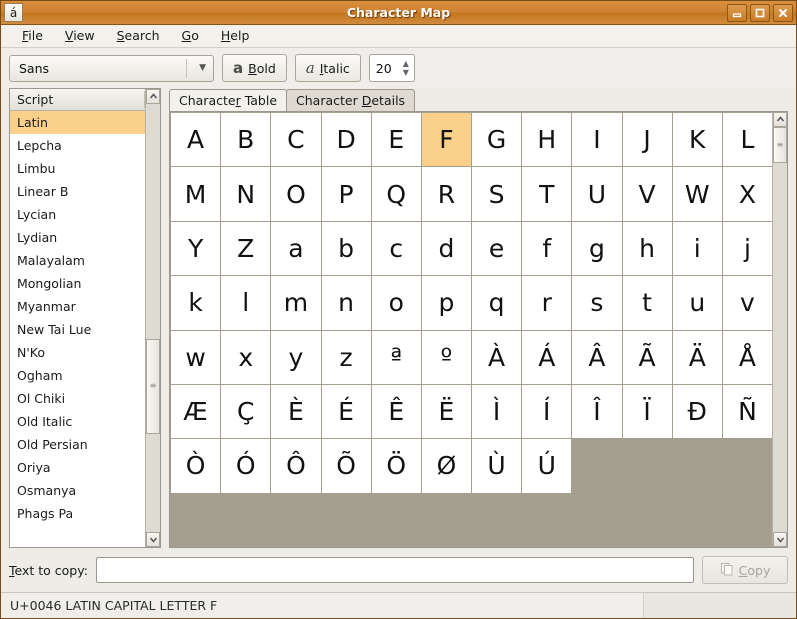 The width and height of the screenshot is (797, 619). I want to click on character-cell: Ú, so click(547, 466).